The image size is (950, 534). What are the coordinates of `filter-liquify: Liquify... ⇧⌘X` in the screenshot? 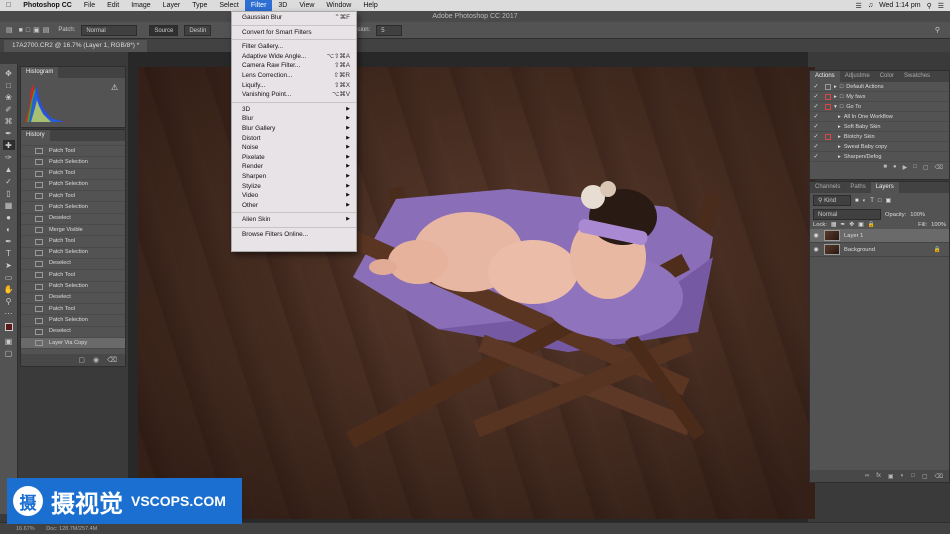 It's located at (294, 86).